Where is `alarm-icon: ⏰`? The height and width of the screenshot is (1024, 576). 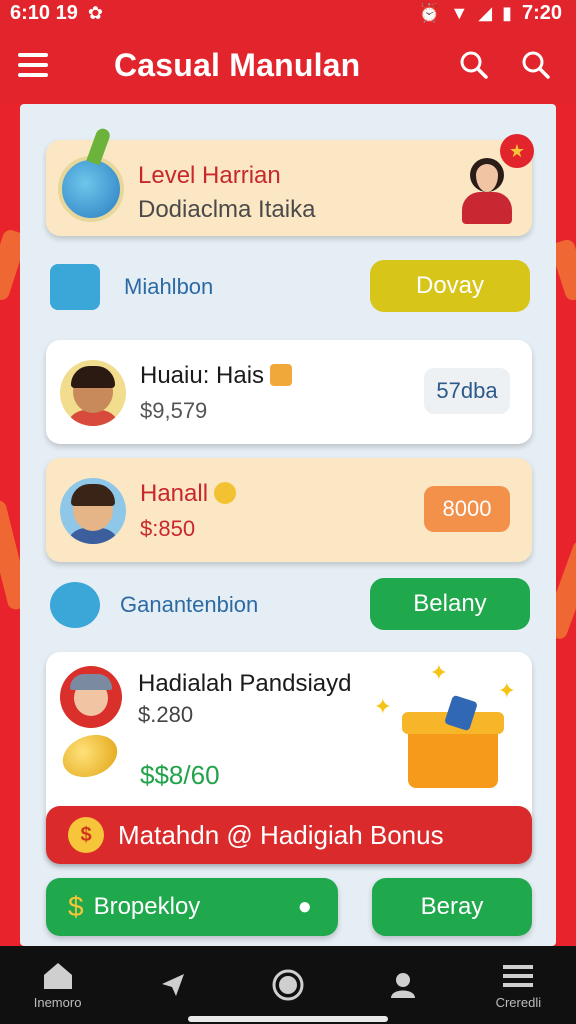
alarm-icon: ⏰ is located at coordinates (429, 12).